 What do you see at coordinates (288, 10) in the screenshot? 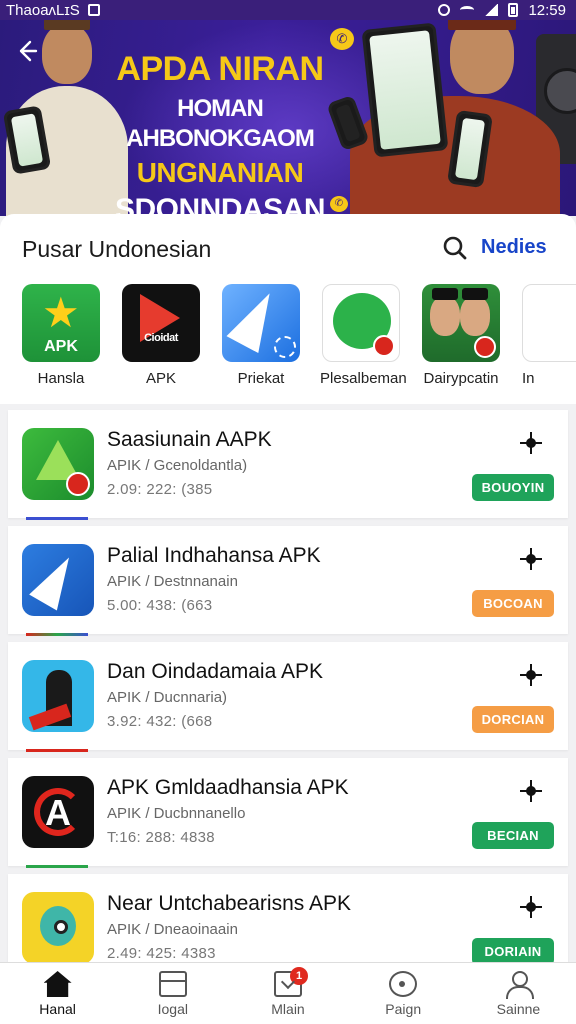
I see `status-bar: ThaoaʌLɪS 12:59` at bounding box center [288, 10].